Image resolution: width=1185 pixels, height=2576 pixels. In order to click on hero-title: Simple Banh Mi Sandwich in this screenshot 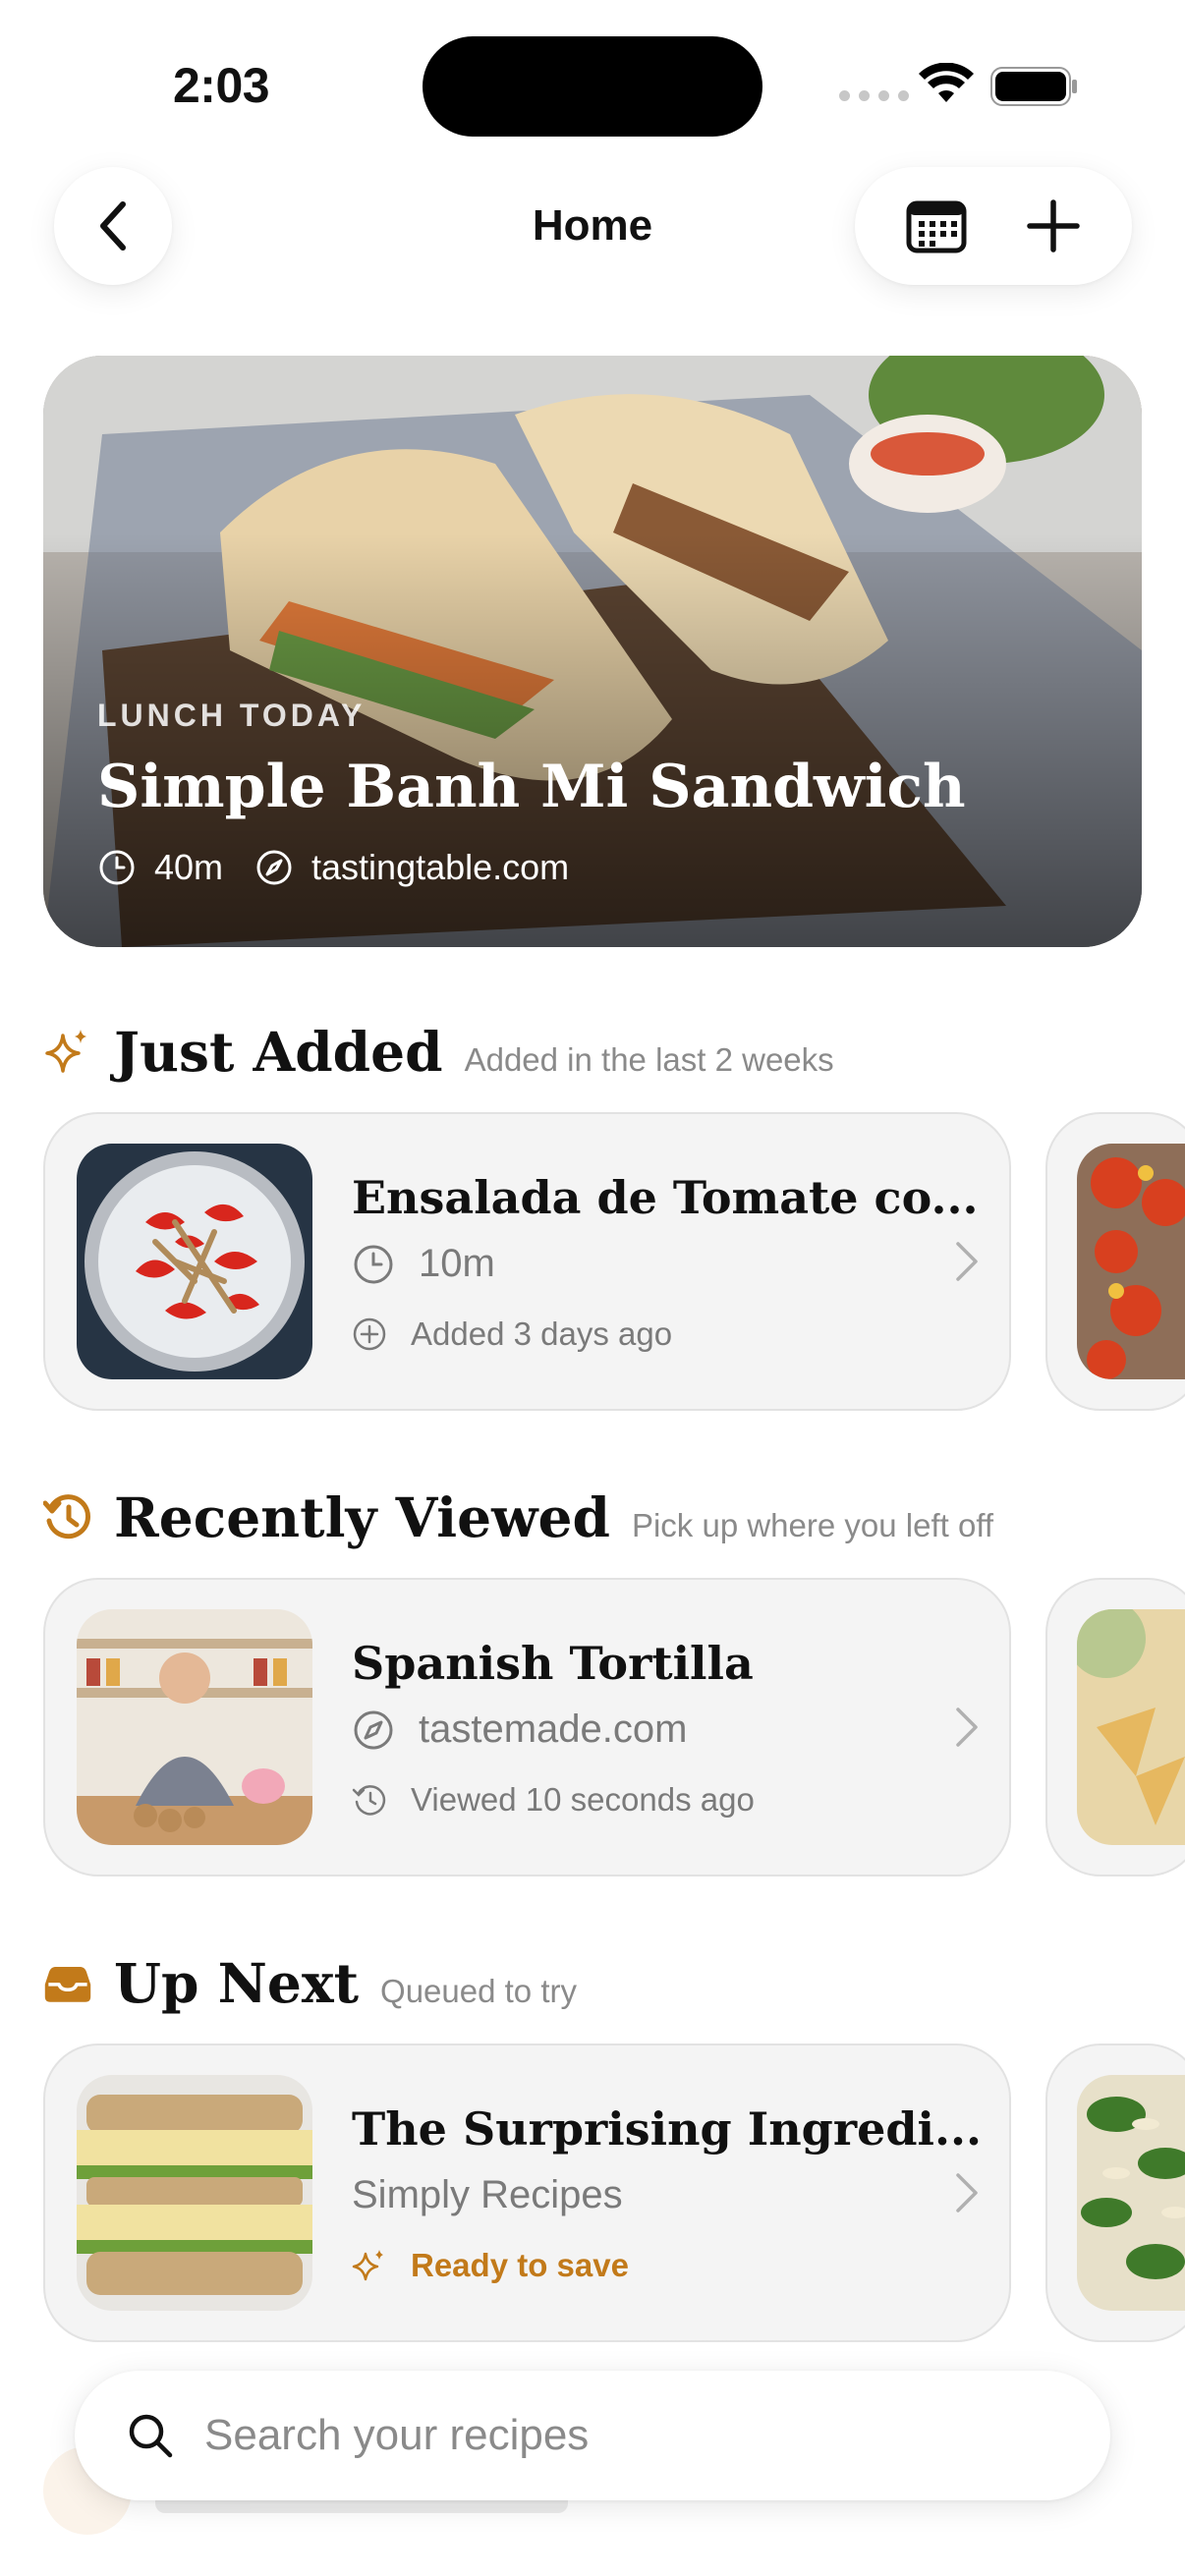, I will do `click(532, 787)`.